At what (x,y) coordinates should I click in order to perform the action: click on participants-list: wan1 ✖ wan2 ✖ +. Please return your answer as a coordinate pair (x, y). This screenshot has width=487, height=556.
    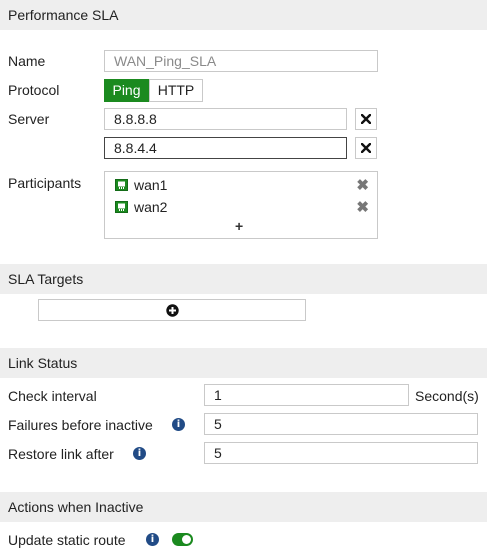
    Looking at the image, I should click on (241, 205).